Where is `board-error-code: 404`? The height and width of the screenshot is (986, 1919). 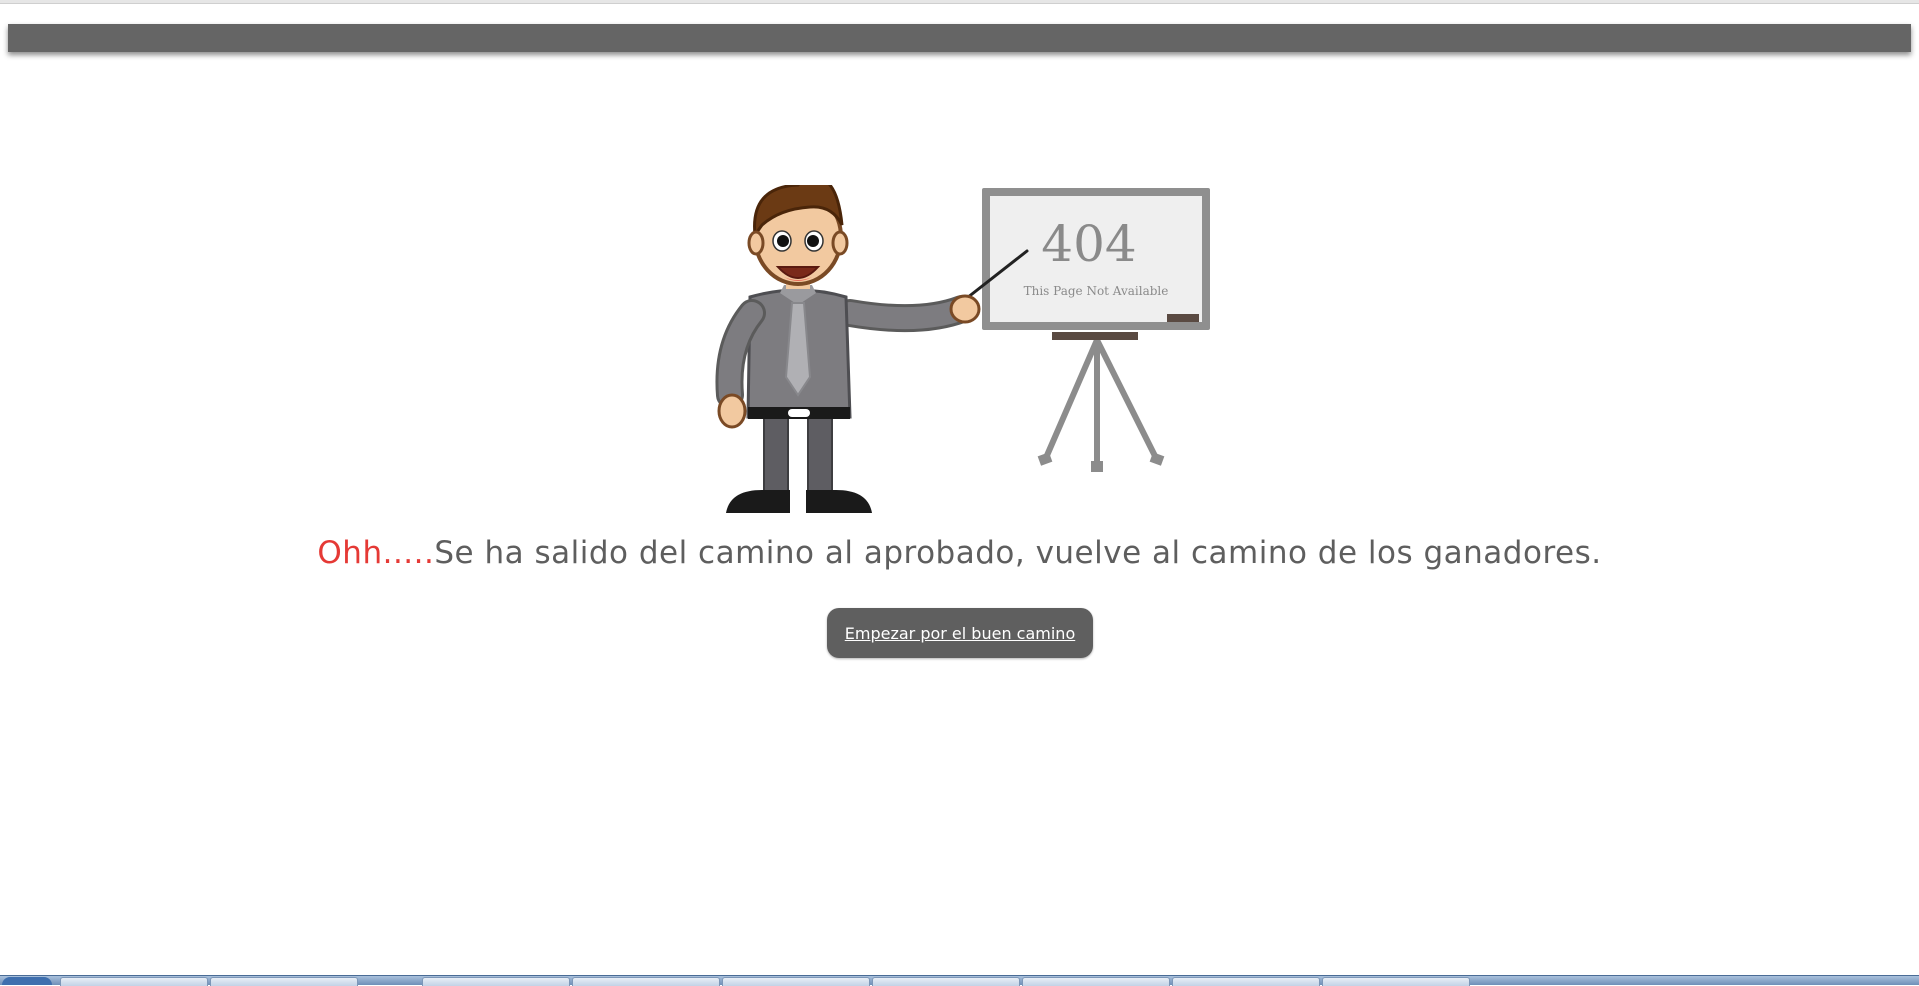
board-error-code: 404 is located at coordinates (1088, 244).